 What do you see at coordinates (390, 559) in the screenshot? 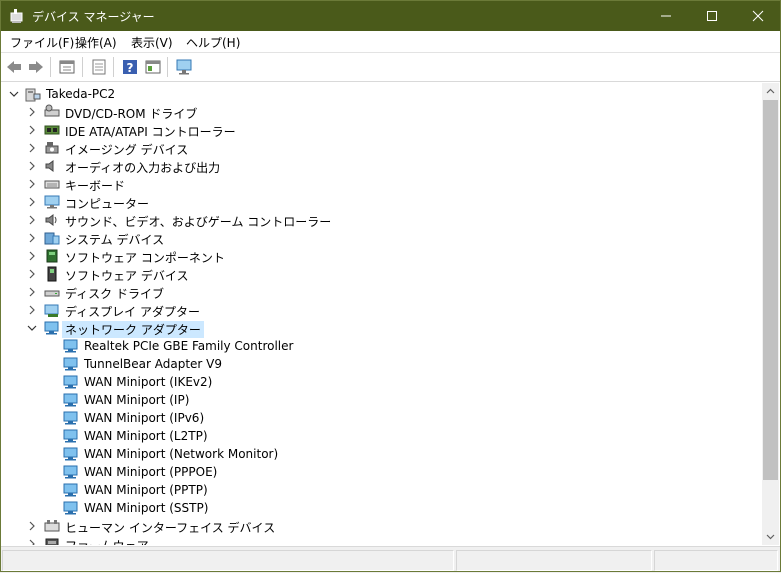
I see `status-bar` at bounding box center [390, 559].